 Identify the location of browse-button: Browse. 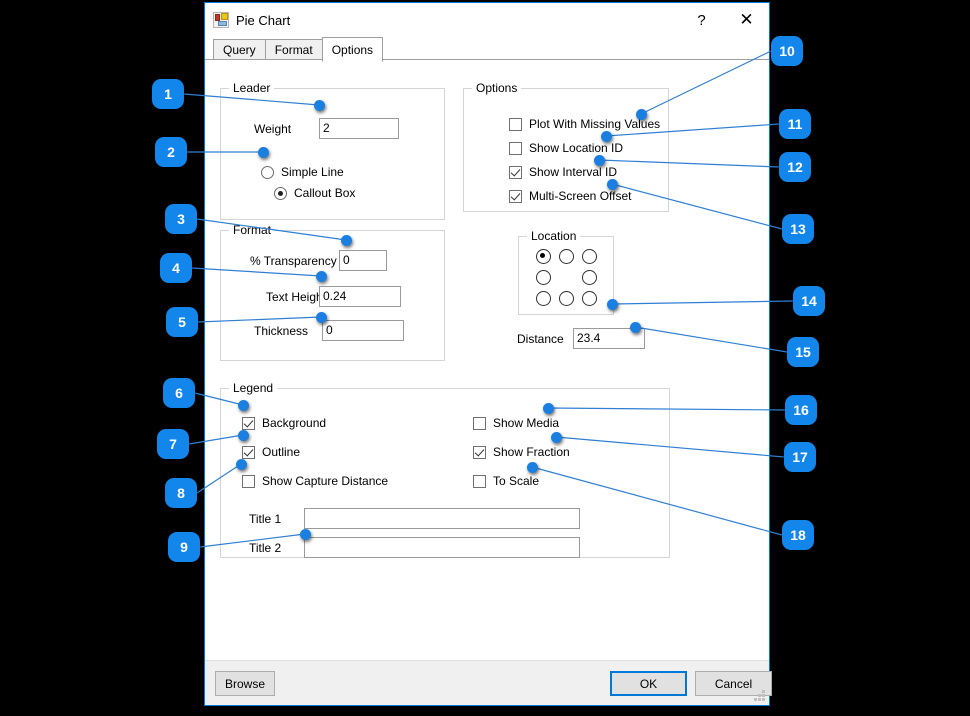
(245, 683).